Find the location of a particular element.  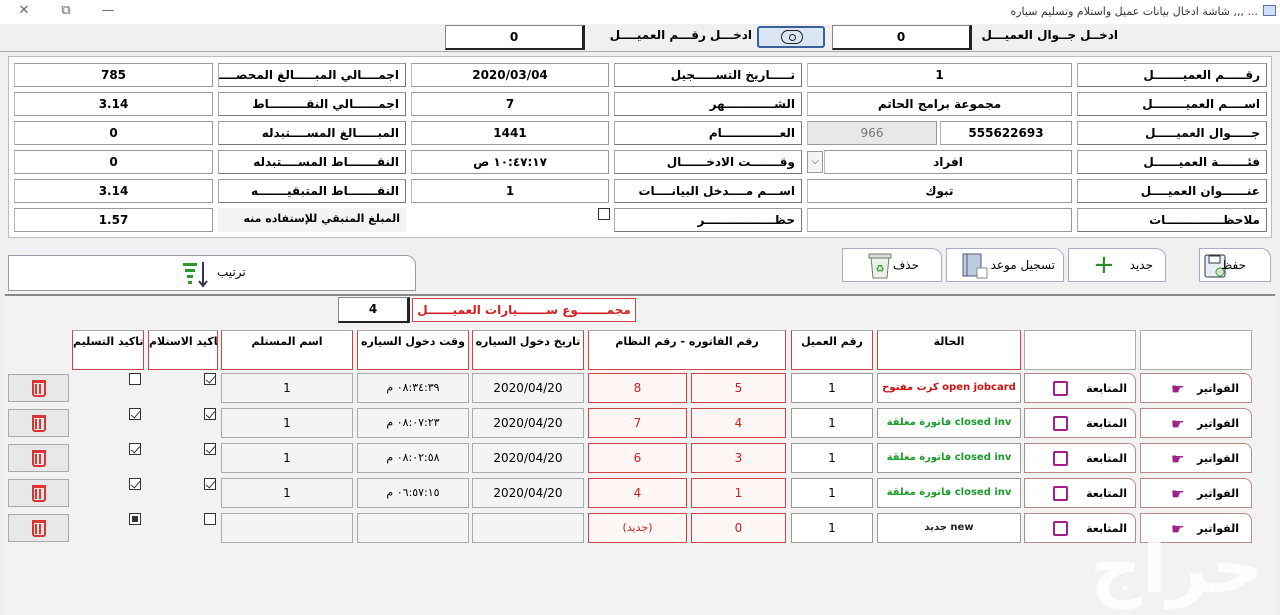

close-icon: ✕ is located at coordinates (24, 11).